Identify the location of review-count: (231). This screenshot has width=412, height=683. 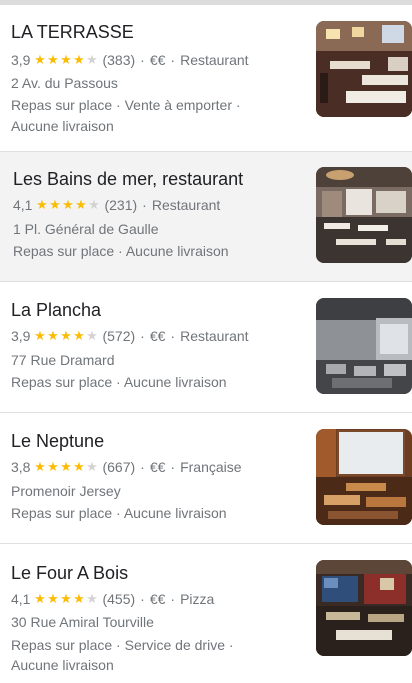
(121, 205).